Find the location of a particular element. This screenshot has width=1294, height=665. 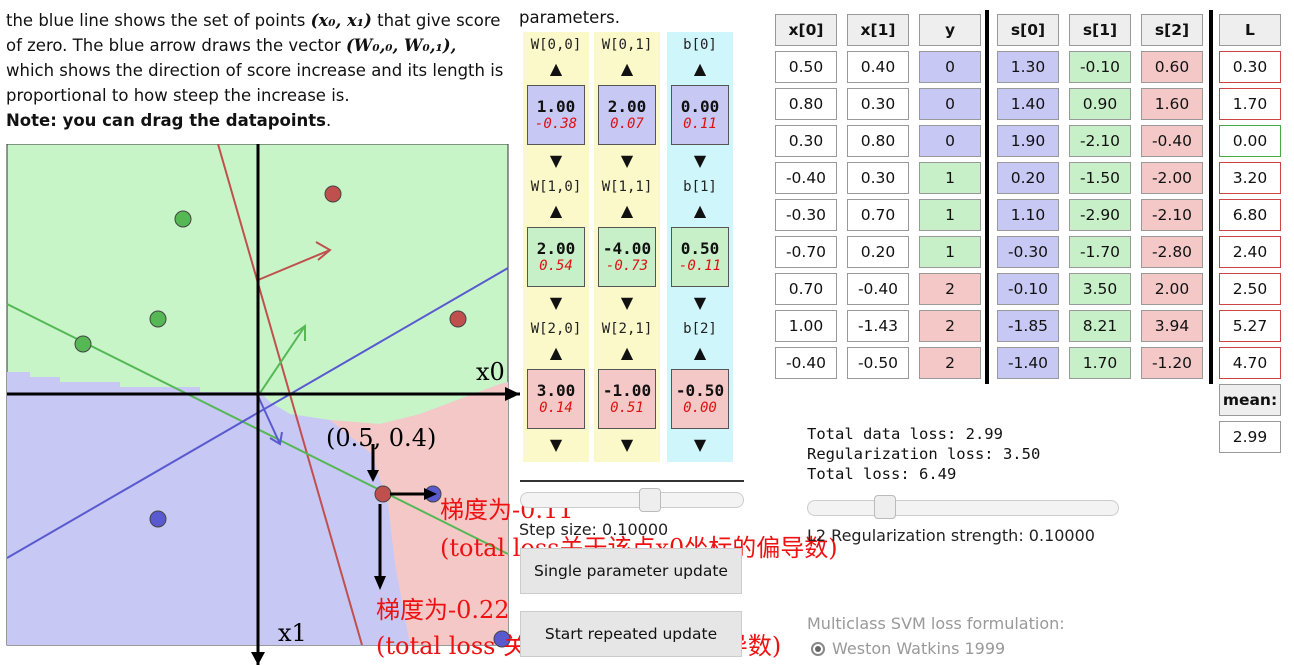

weight-label: W[1,0] is located at coordinates (556, 187).